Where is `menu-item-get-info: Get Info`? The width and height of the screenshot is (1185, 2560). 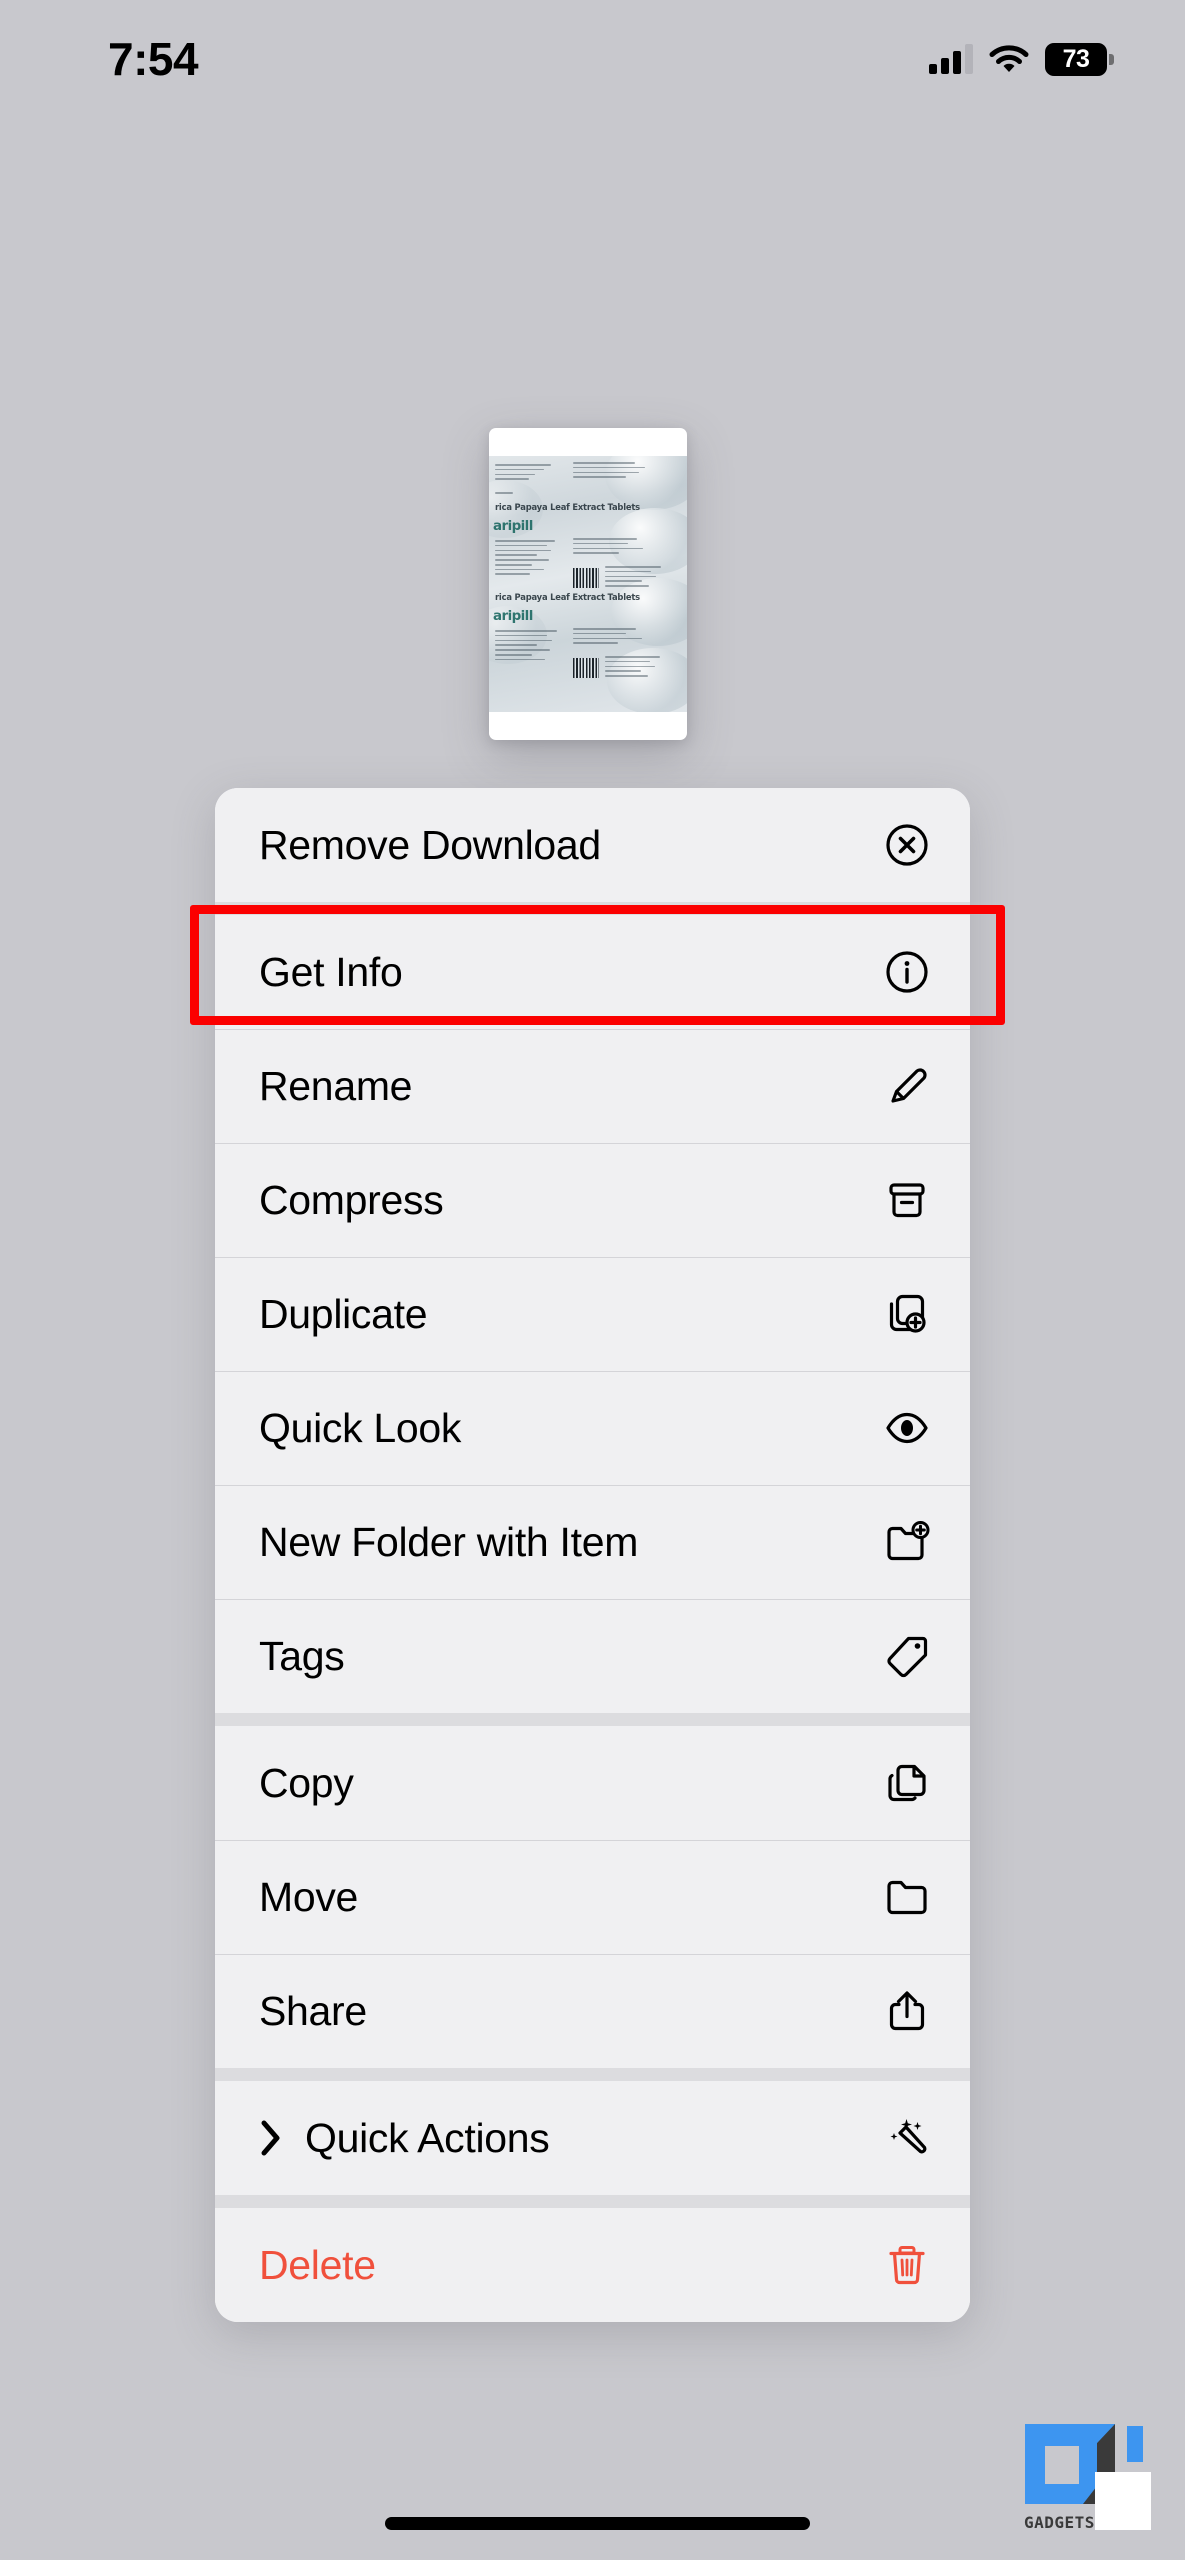
menu-item-get-info: Get Info is located at coordinates (592, 972).